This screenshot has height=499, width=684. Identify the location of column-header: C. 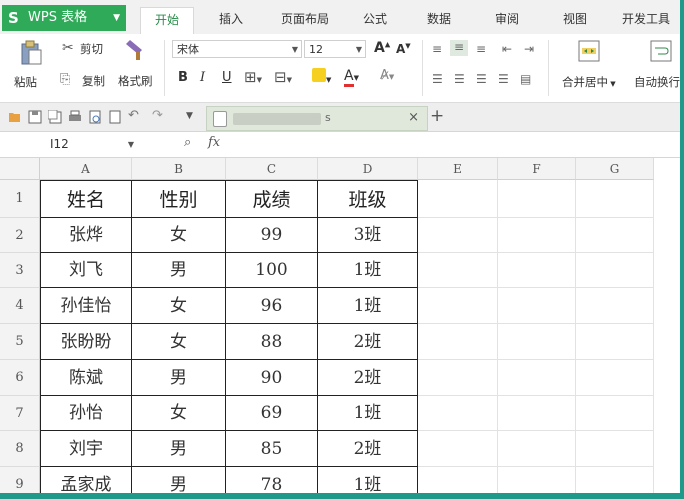
(272, 169).